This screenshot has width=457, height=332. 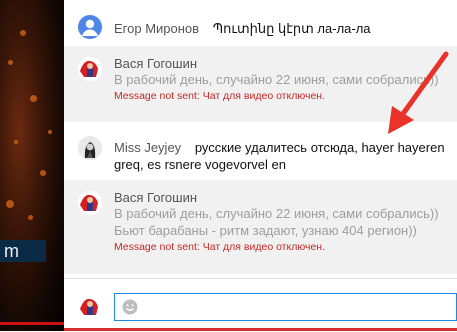 What do you see at coordinates (418, 92) in the screenshot?
I see `annotation-arrow-icon` at bounding box center [418, 92].